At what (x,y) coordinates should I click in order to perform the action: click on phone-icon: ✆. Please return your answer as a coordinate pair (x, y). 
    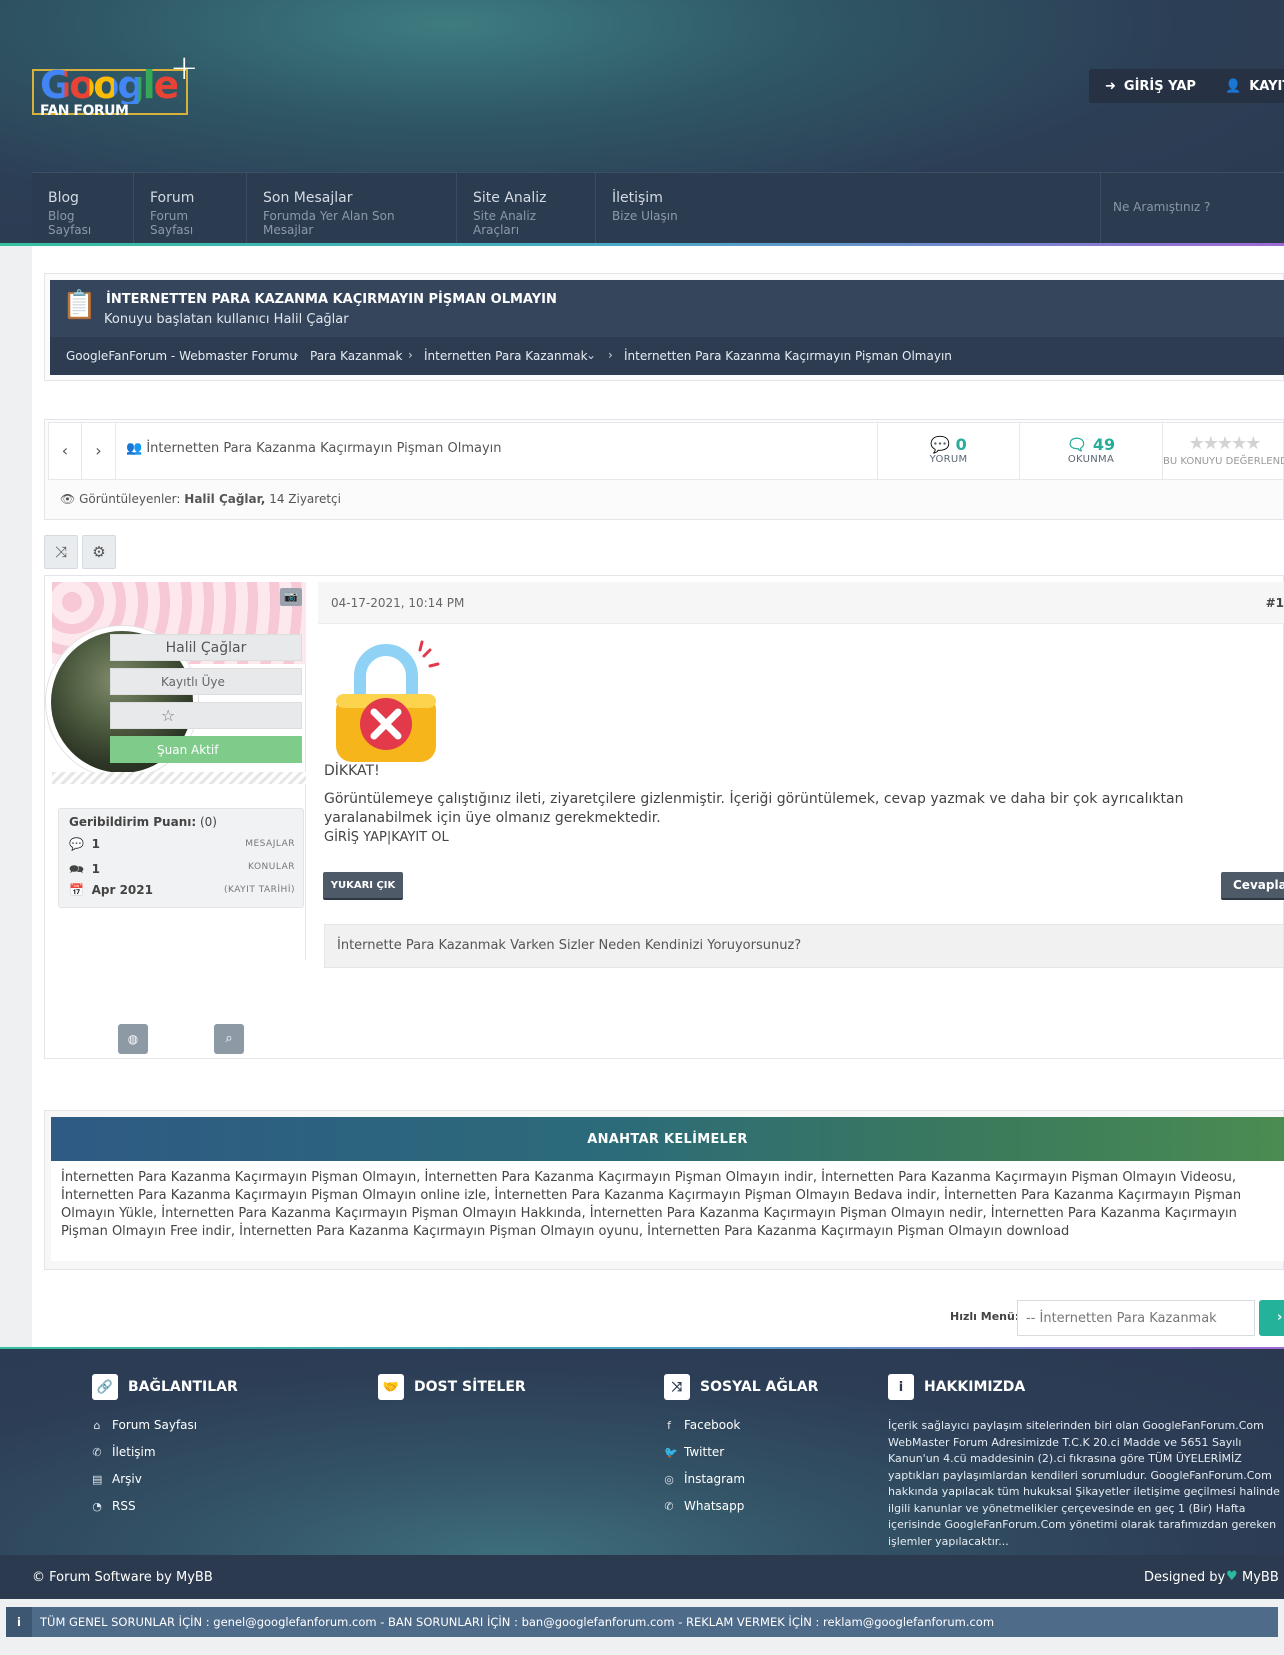
    Looking at the image, I should click on (97, 1452).